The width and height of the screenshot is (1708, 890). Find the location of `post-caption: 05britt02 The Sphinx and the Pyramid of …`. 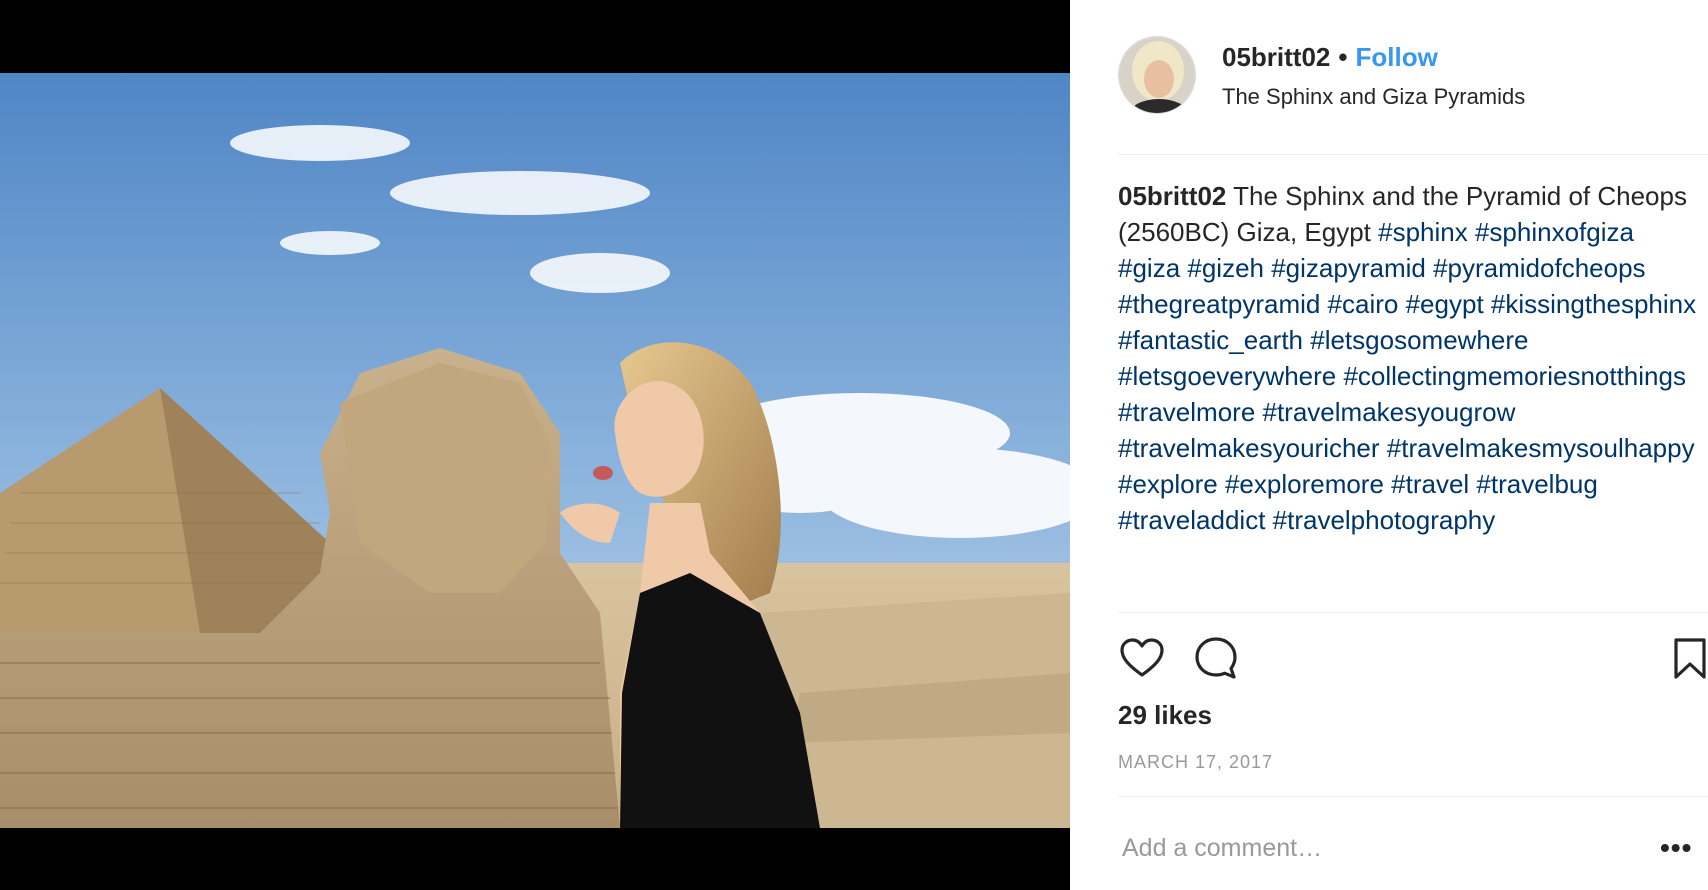

post-caption: 05britt02 The Sphinx and the Pyramid of … is located at coordinates (1408, 358).